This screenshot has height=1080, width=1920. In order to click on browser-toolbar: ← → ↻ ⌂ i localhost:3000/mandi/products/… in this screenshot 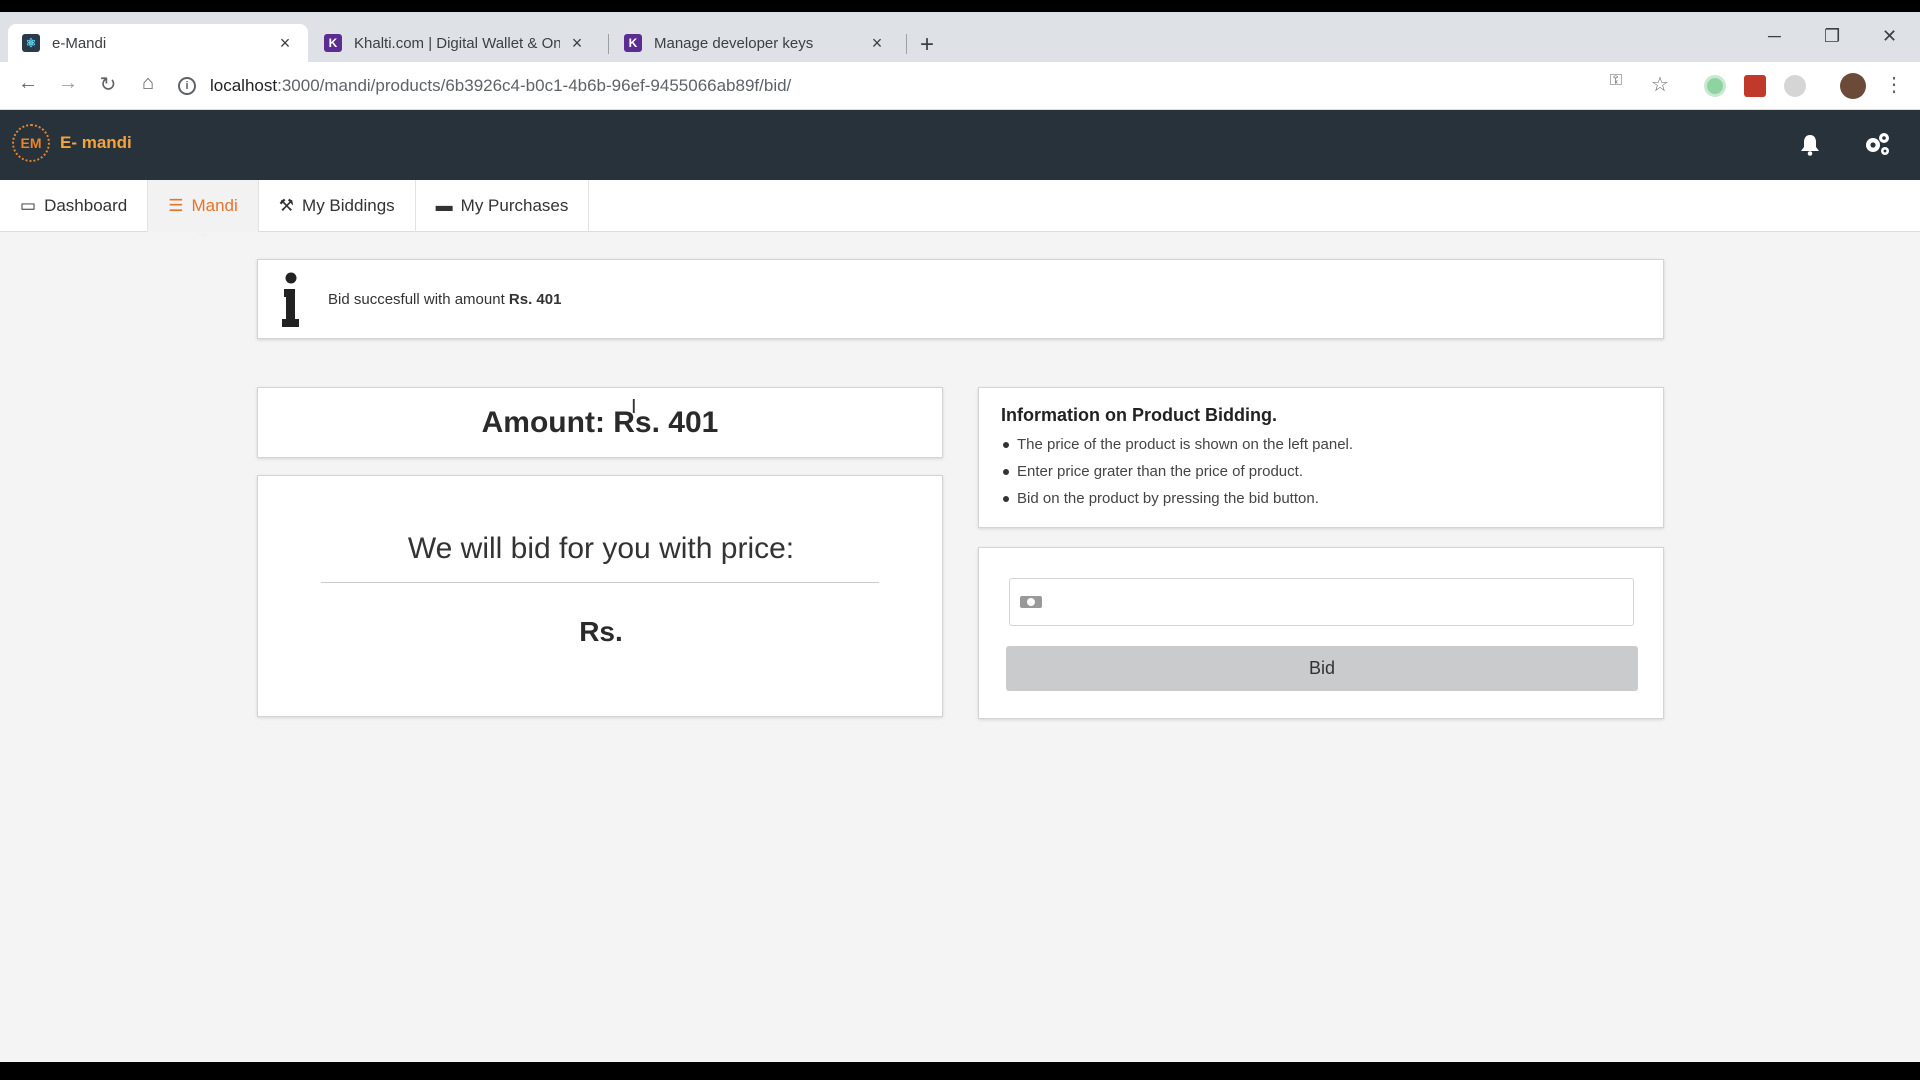, I will do `click(960, 86)`.